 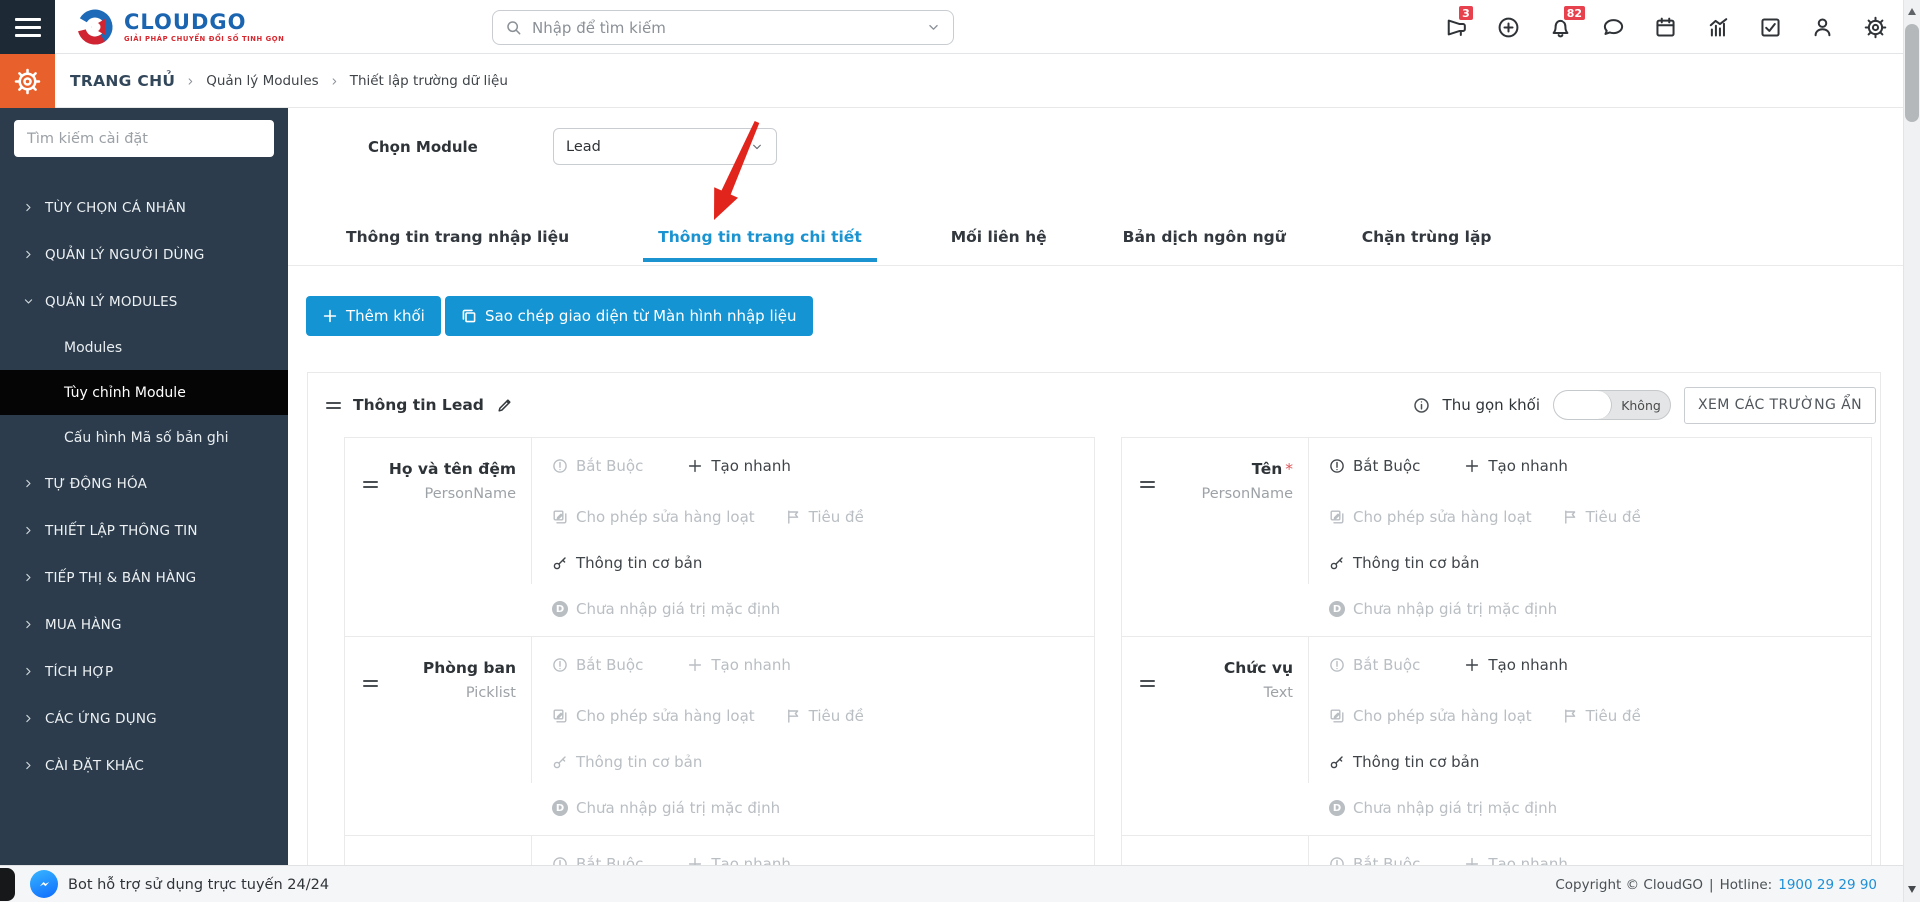 I want to click on sidebar-item-cai-dat-khac: CÀI ĐẶT KHÁC, so click(x=144, y=765).